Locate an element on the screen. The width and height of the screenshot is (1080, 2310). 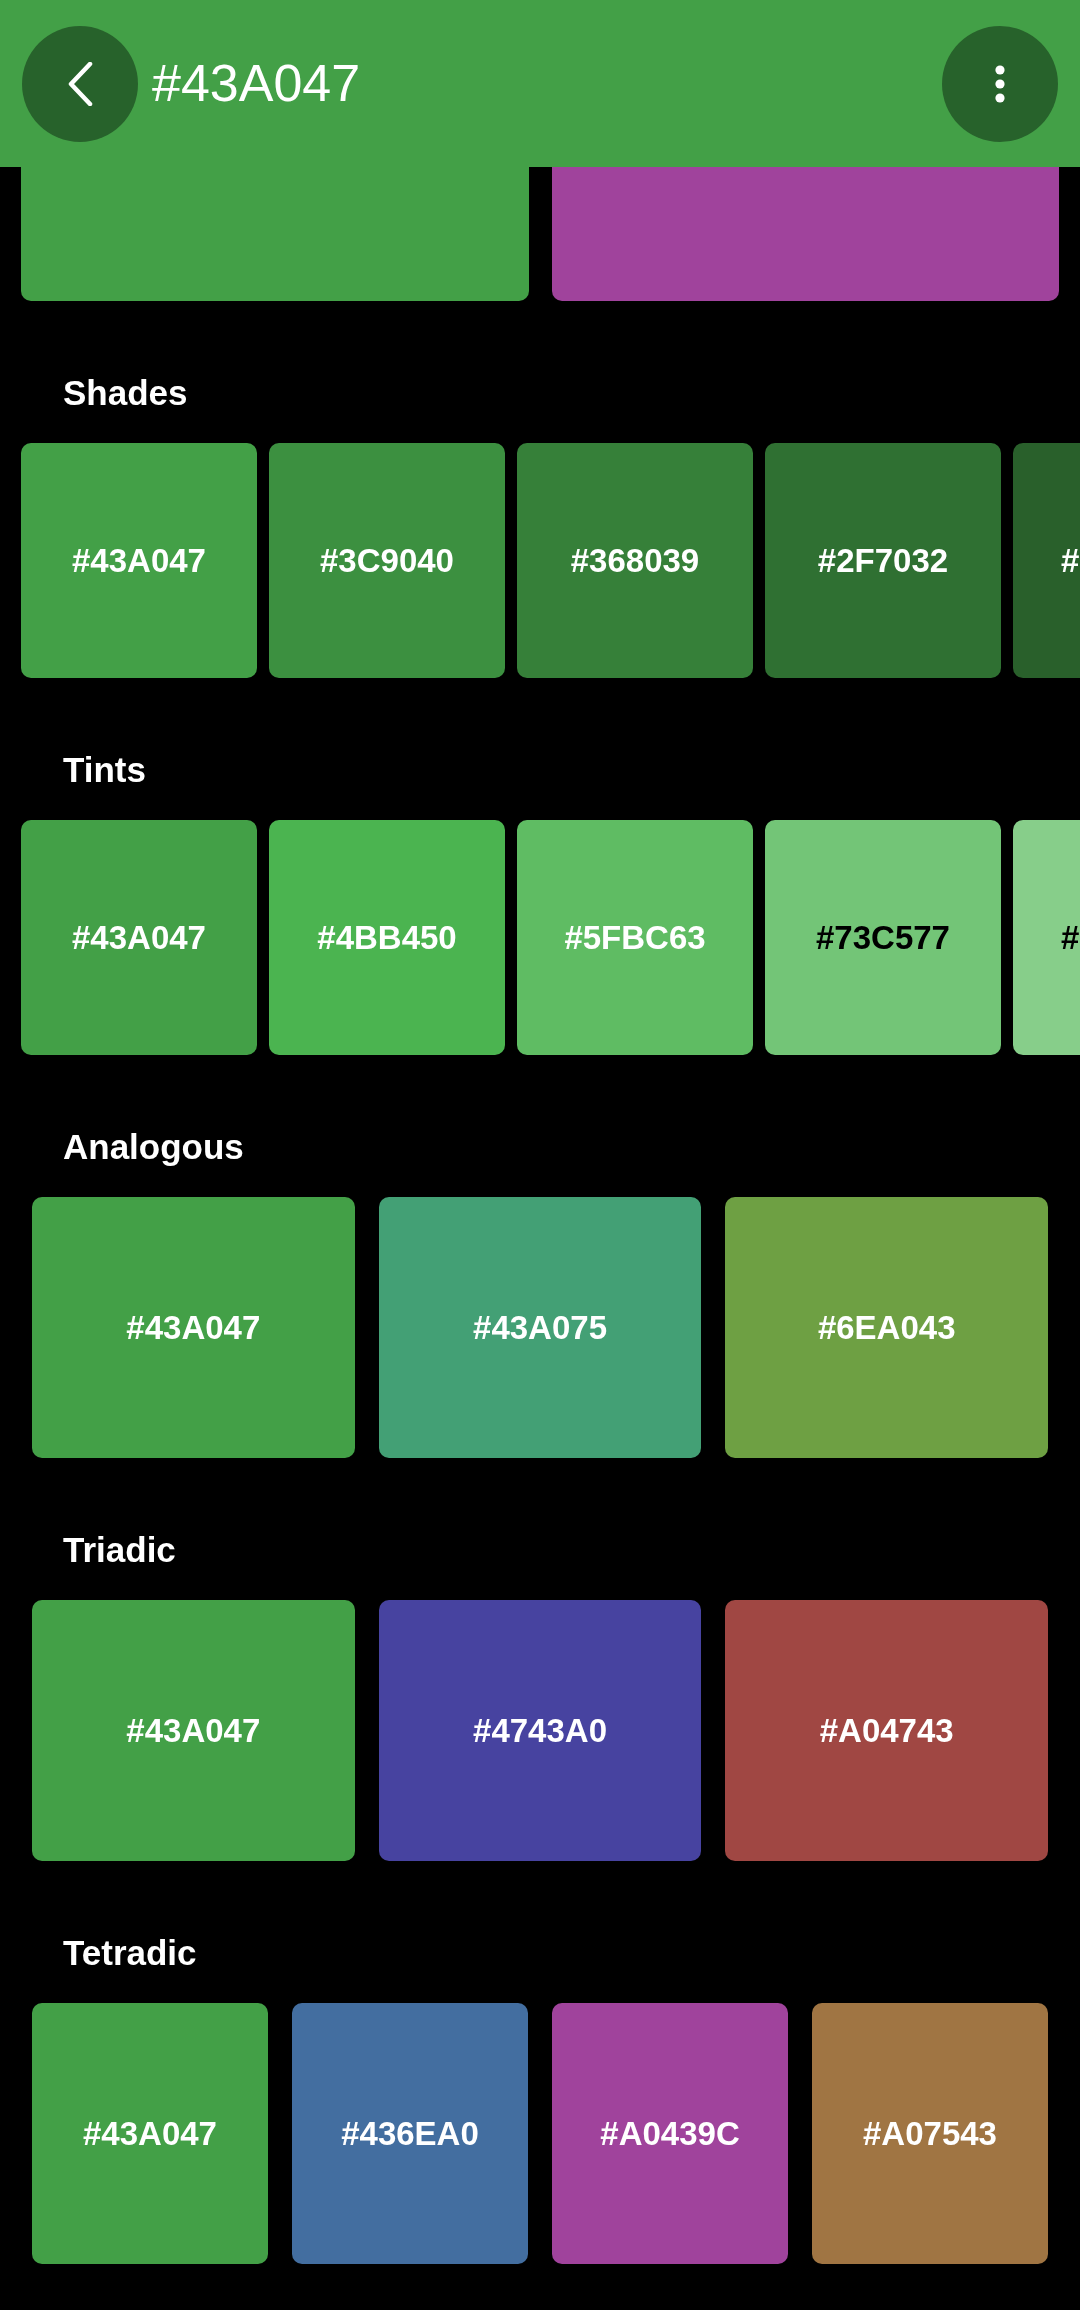
color-swatch: #4743A0 is located at coordinates (540, 1730).